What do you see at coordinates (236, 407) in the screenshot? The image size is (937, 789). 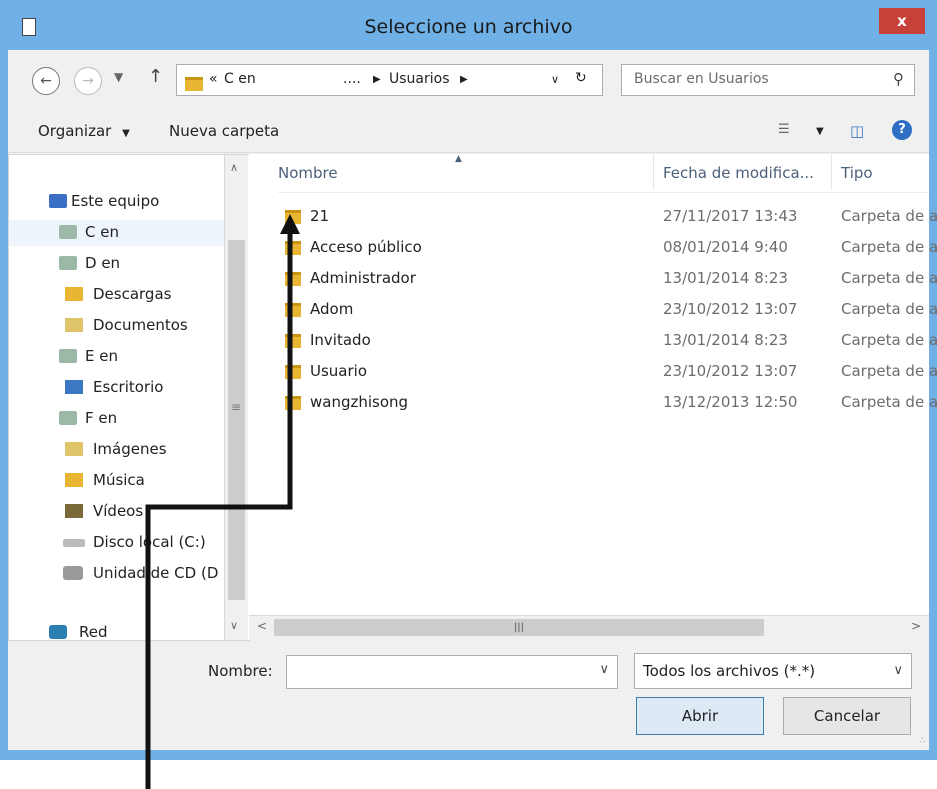 I see `grip-icon: ≡` at bounding box center [236, 407].